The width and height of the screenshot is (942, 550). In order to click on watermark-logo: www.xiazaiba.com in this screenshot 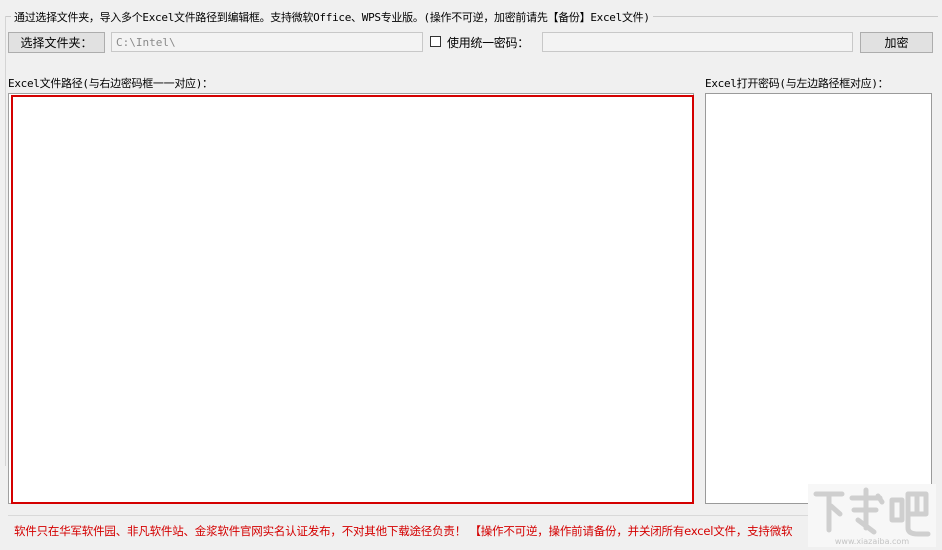, I will do `click(872, 515)`.